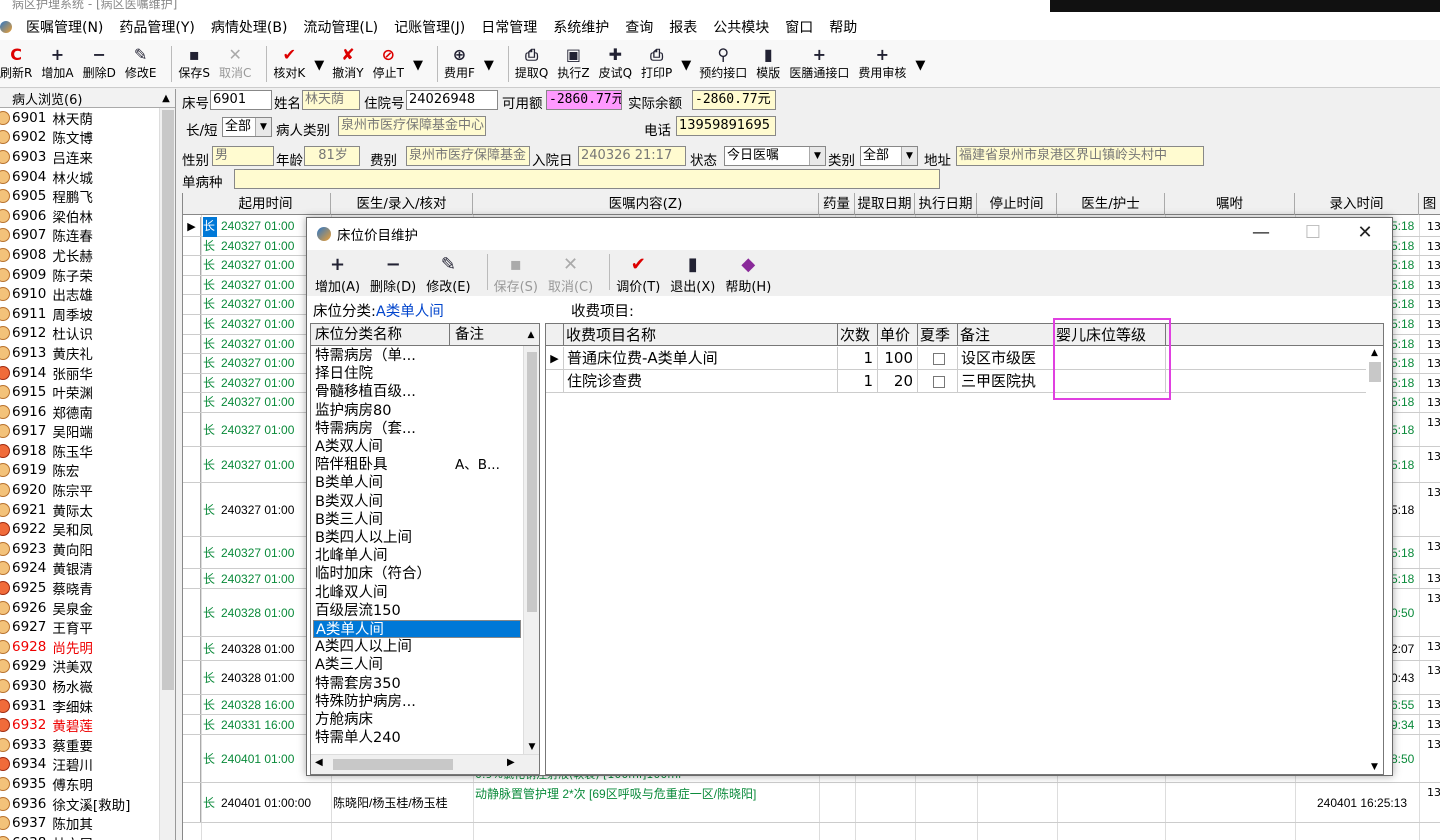 The height and width of the screenshot is (840, 1440). What do you see at coordinates (1230, 204) in the screenshot?
I see `column-header: 嘱咐` at bounding box center [1230, 204].